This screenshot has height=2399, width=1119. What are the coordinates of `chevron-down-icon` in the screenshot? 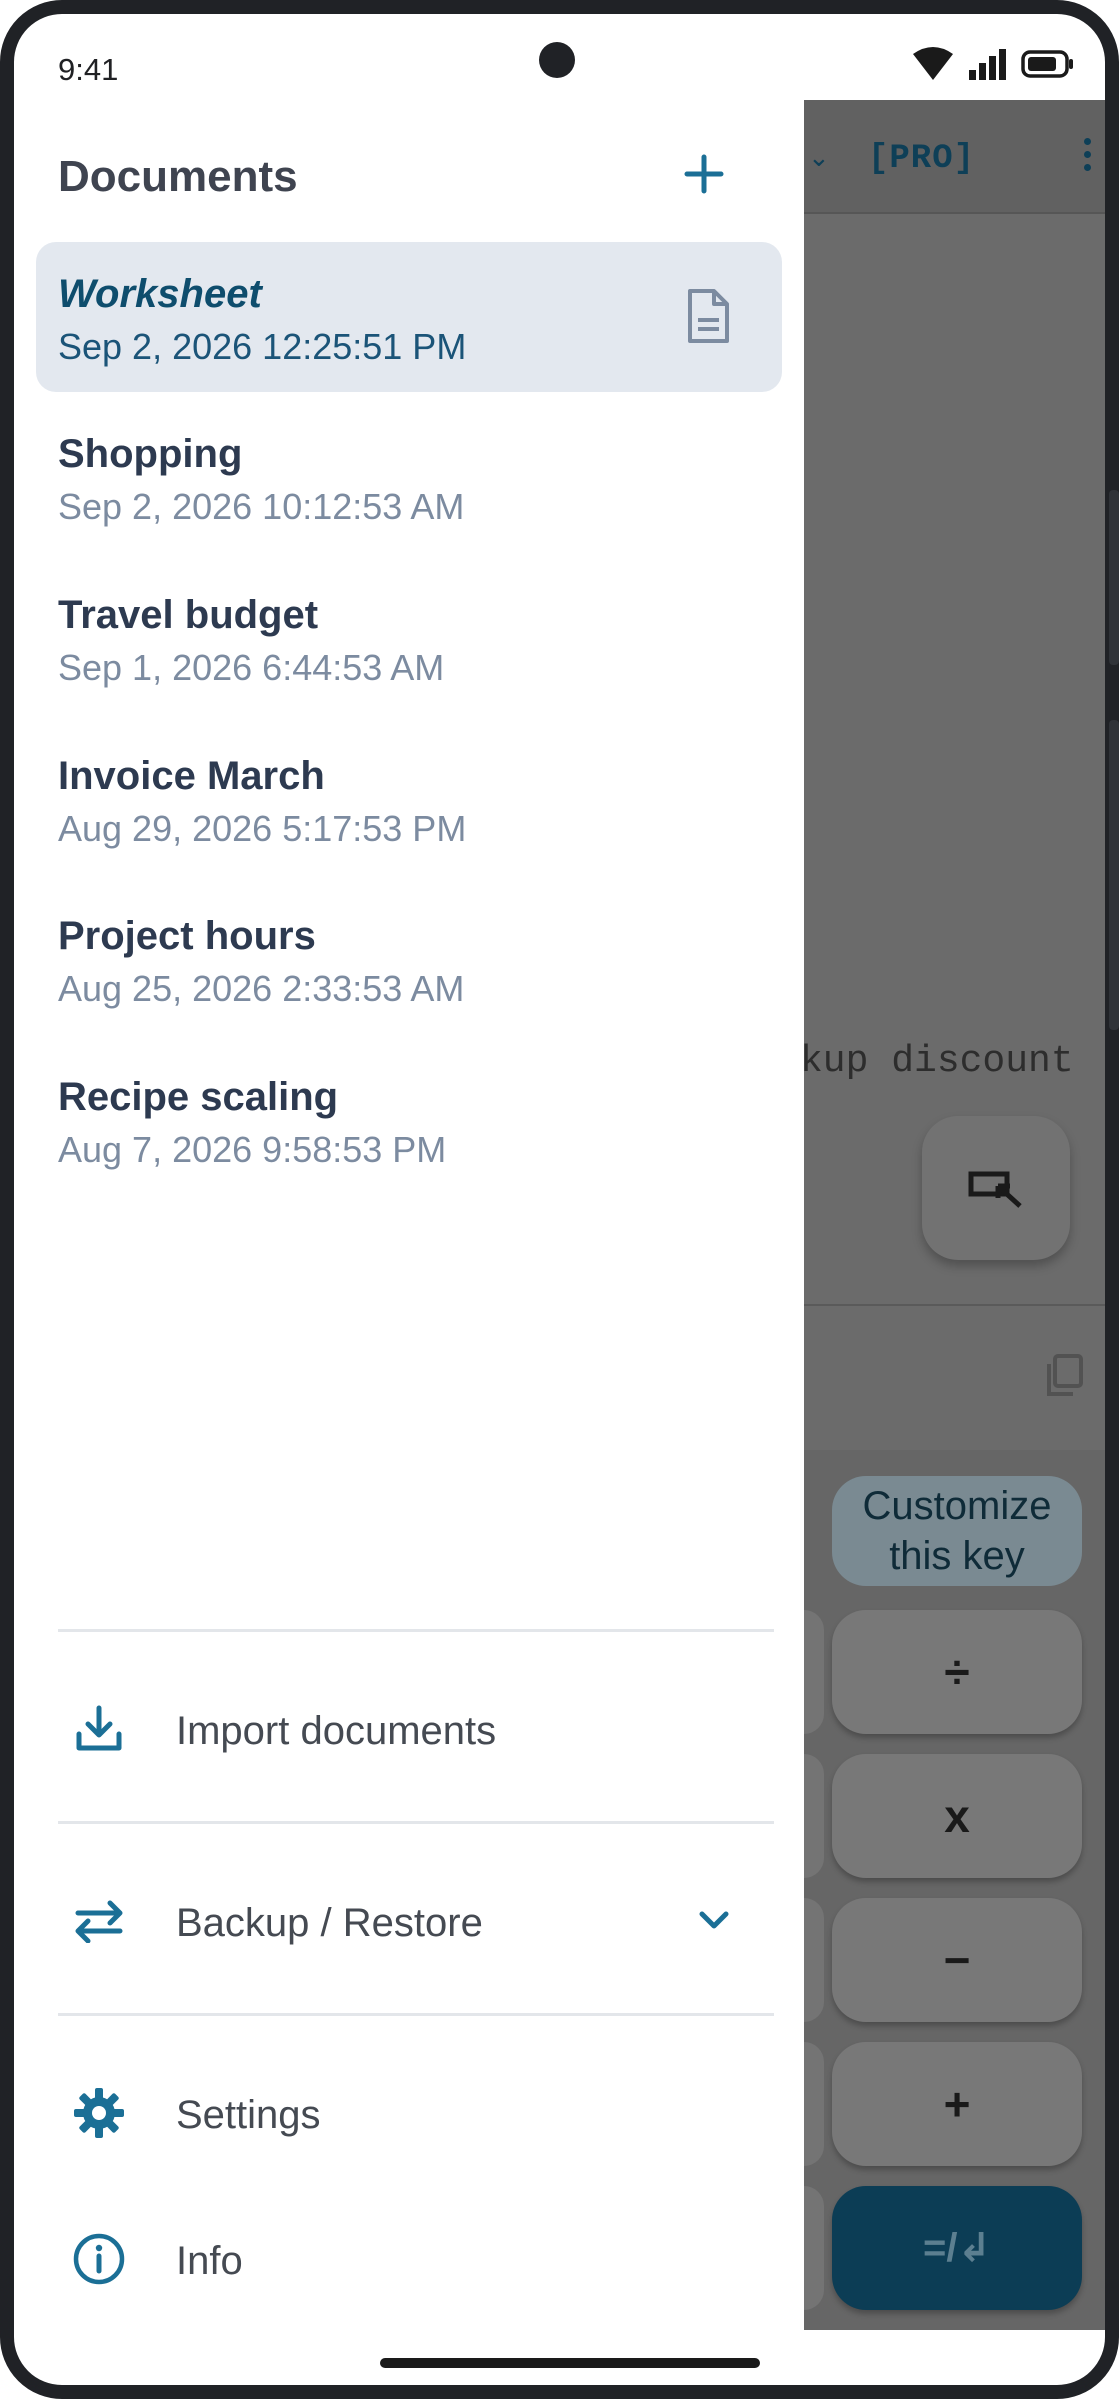 It's located at (714, 1920).